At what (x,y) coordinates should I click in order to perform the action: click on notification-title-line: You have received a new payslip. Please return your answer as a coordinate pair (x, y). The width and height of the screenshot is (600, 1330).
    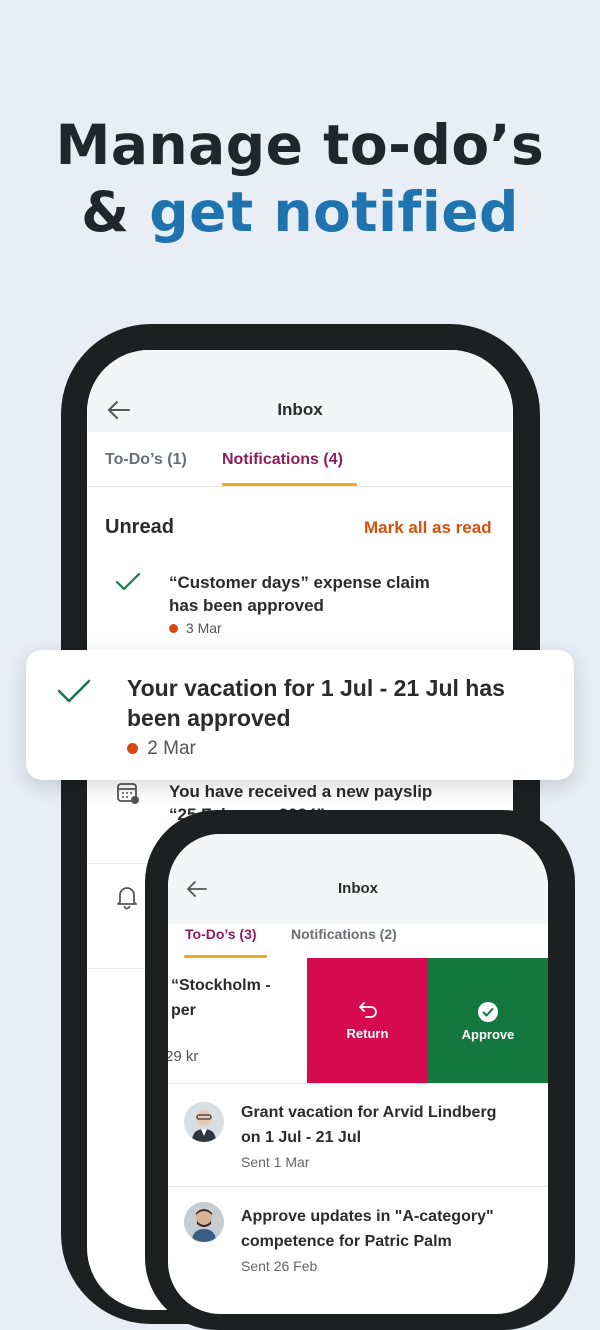
    Looking at the image, I should click on (301, 791).